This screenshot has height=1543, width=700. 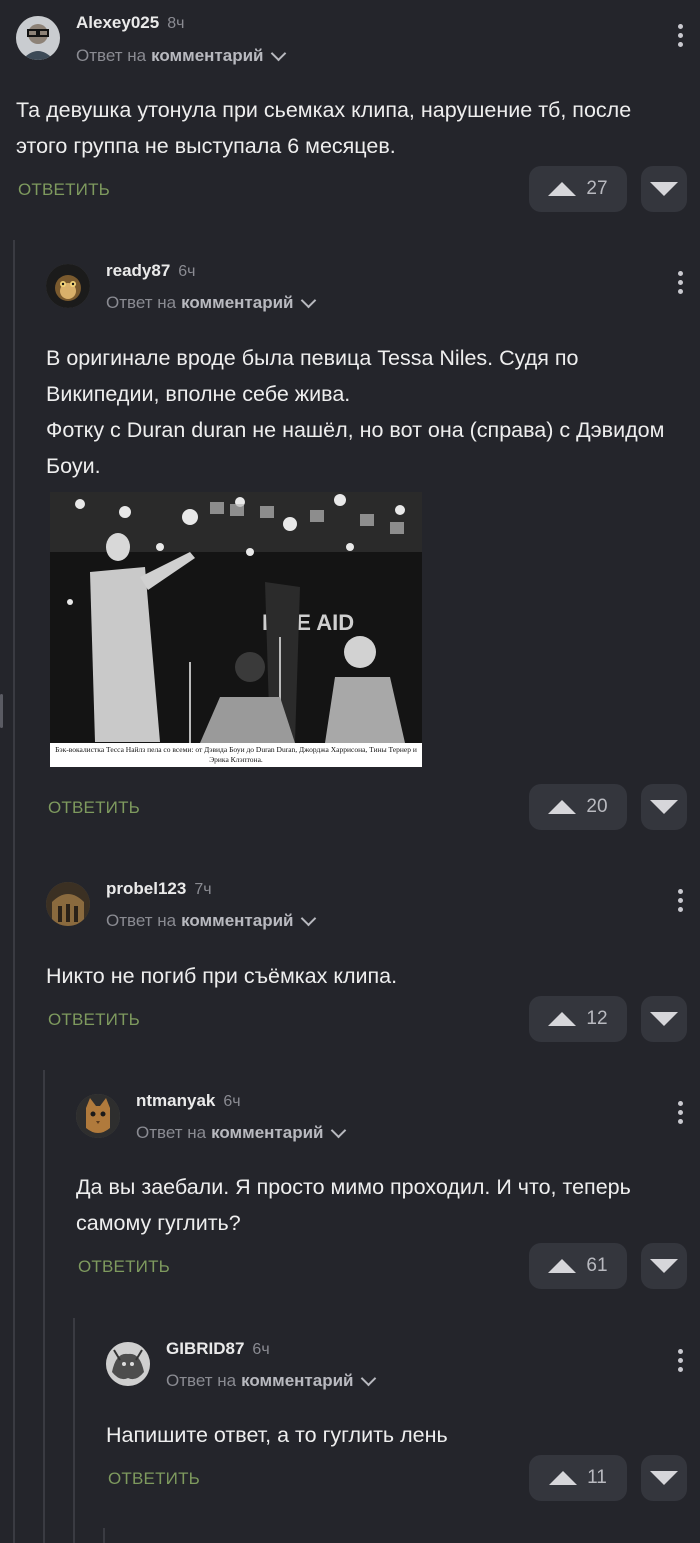 I want to click on username: Alexey025 8ч, so click(x=130, y=23).